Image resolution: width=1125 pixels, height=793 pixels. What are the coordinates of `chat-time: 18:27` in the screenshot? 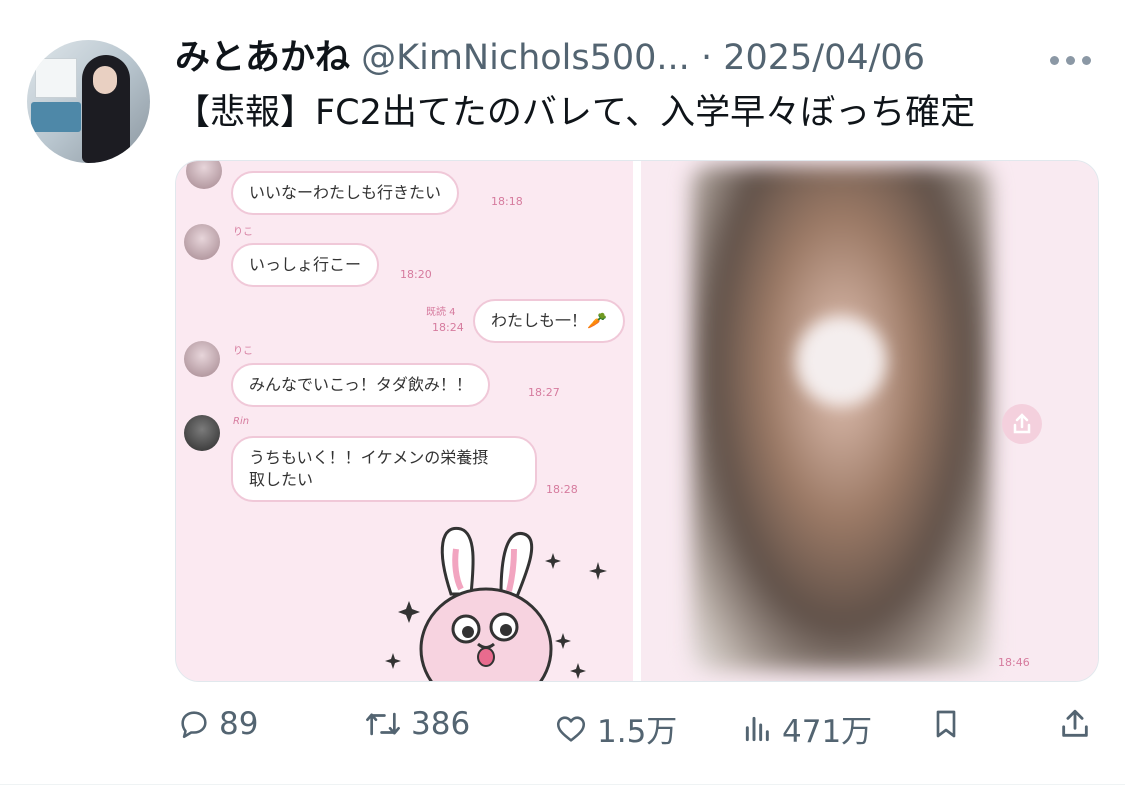 It's located at (544, 392).